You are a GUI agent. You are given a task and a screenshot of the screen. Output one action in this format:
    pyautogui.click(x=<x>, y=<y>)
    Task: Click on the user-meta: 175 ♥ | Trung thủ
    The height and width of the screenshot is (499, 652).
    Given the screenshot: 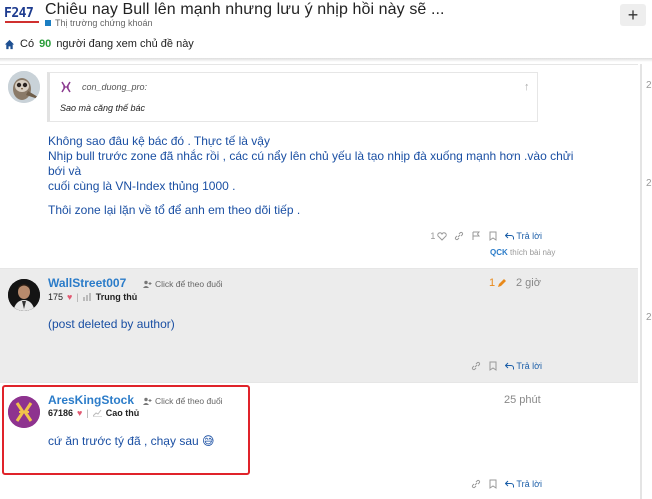 What is the action you would take?
    pyautogui.click(x=93, y=297)
    